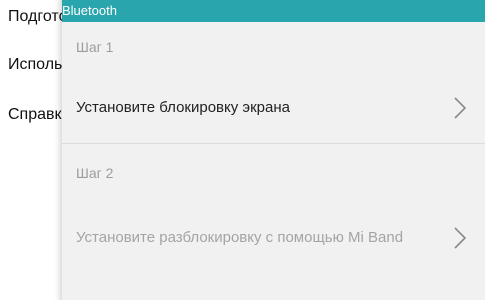 This screenshot has height=300, width=485. Describe the element at coordinates (95, 47) in the screenshot. I see `step-1-label: Шаг 1` at that location.